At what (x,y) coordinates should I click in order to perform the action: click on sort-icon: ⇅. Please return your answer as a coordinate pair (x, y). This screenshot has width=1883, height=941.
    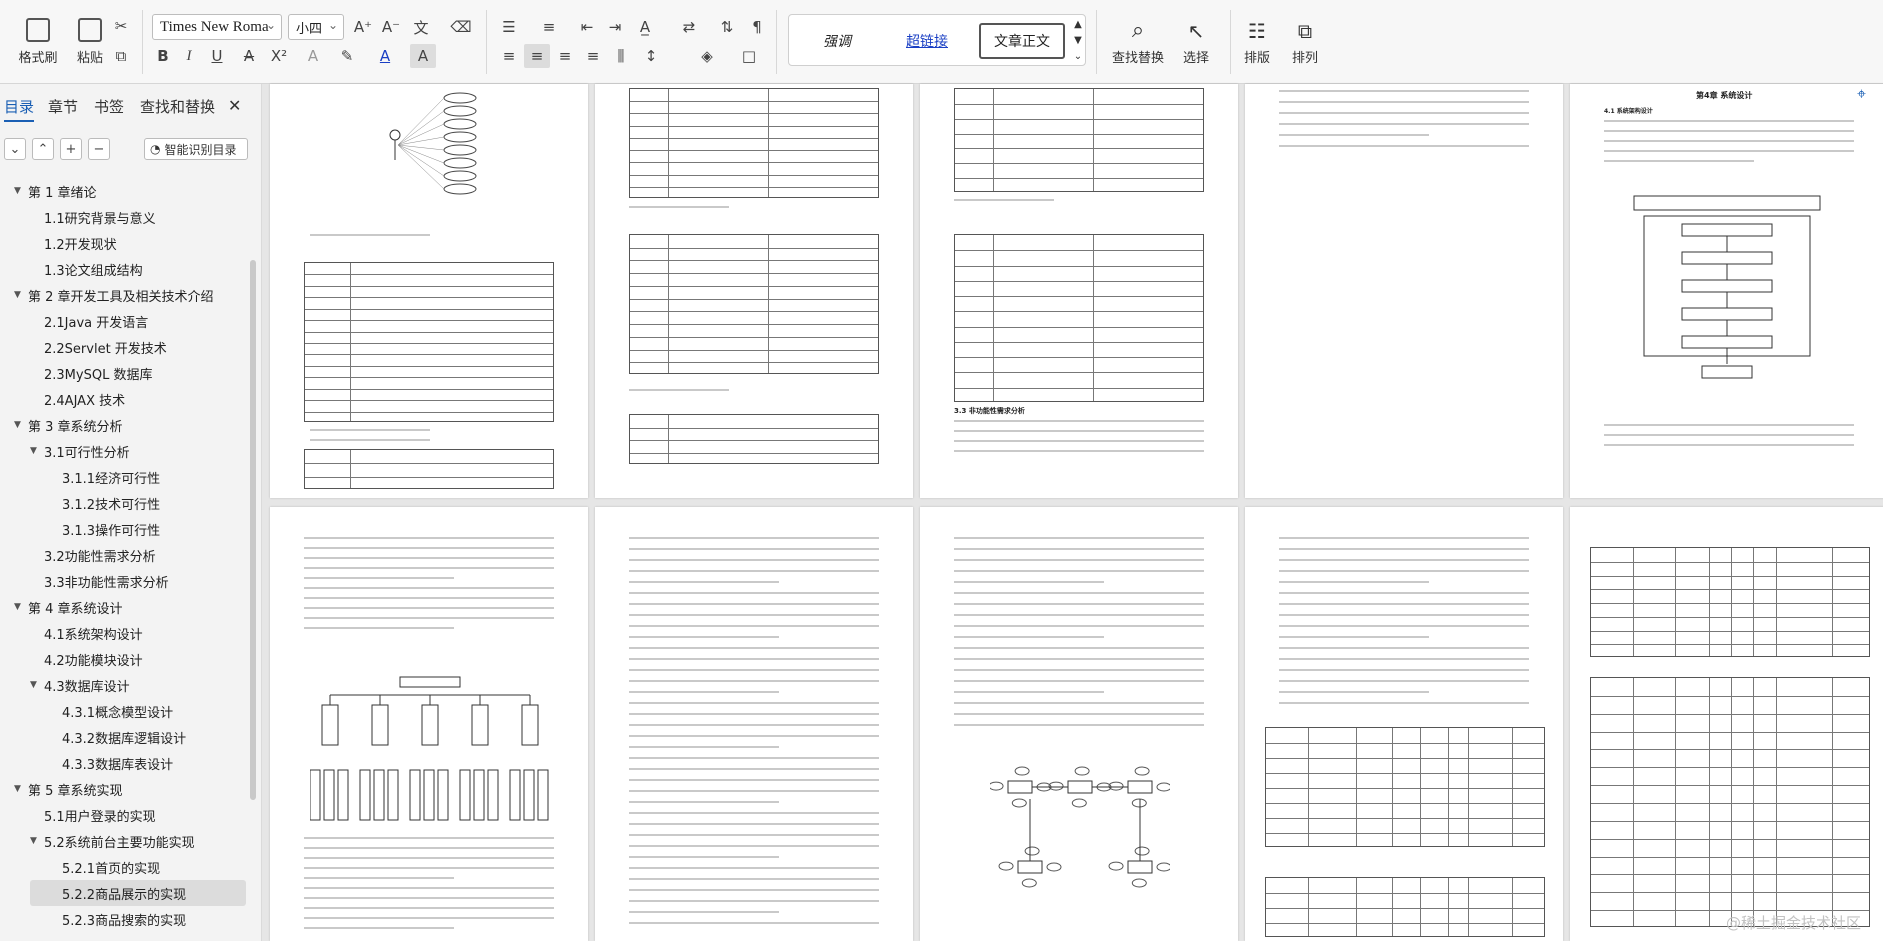
    Looking at the image, I should click on (727, 27).